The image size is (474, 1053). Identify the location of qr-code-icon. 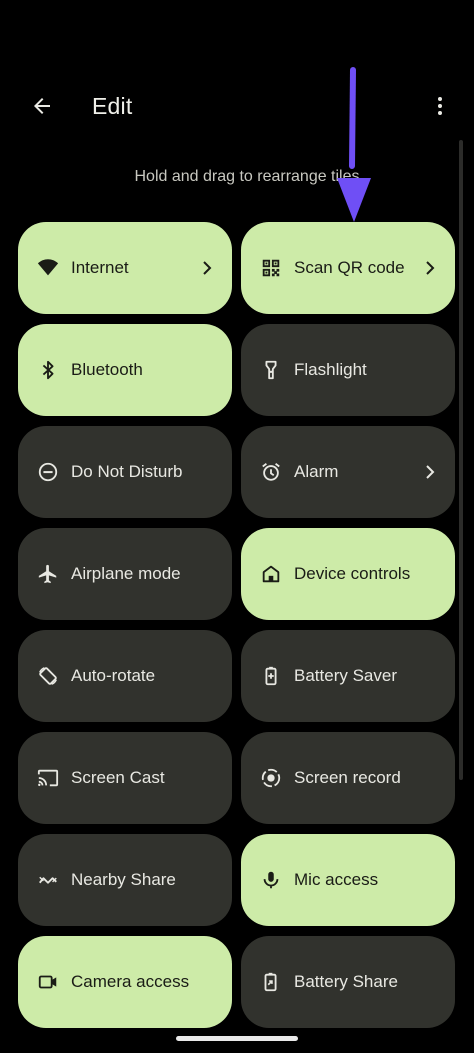
(271, 268).